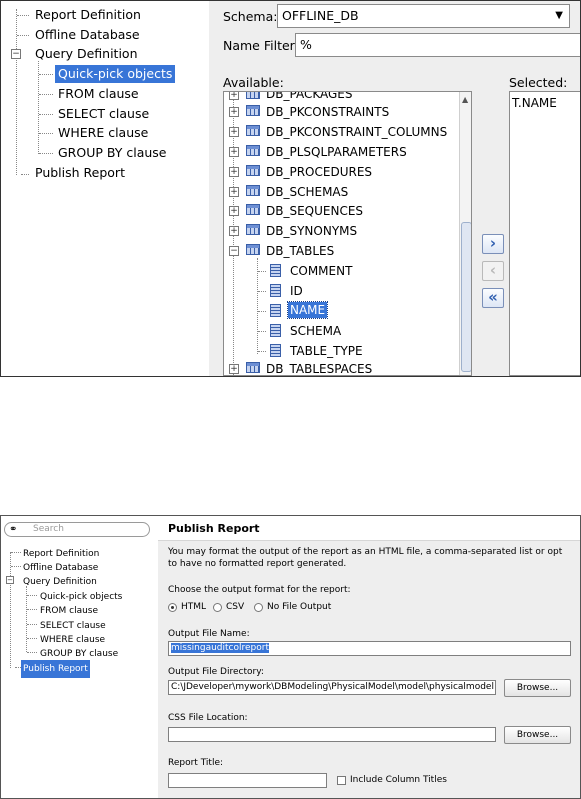  I want to click on nav-offline-database: Offline Database, so click(87, 35).